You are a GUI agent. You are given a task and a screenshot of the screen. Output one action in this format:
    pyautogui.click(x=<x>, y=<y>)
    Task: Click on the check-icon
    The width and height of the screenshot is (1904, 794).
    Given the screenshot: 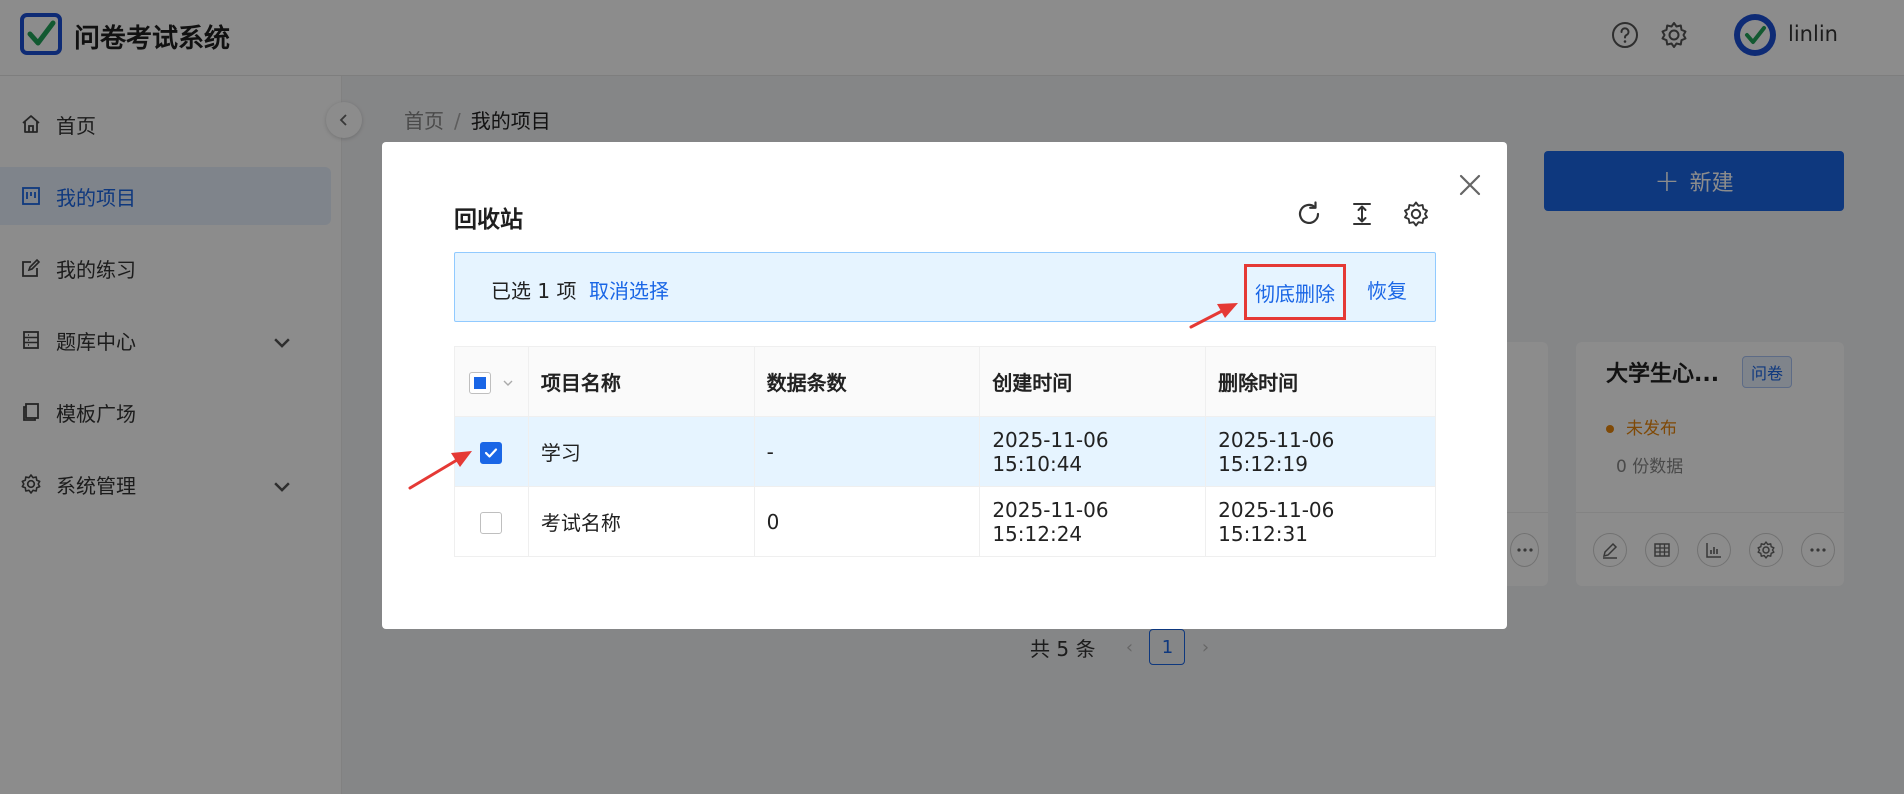 What is the action you would take?
    pyautogui.click(x=491, y=453)
    